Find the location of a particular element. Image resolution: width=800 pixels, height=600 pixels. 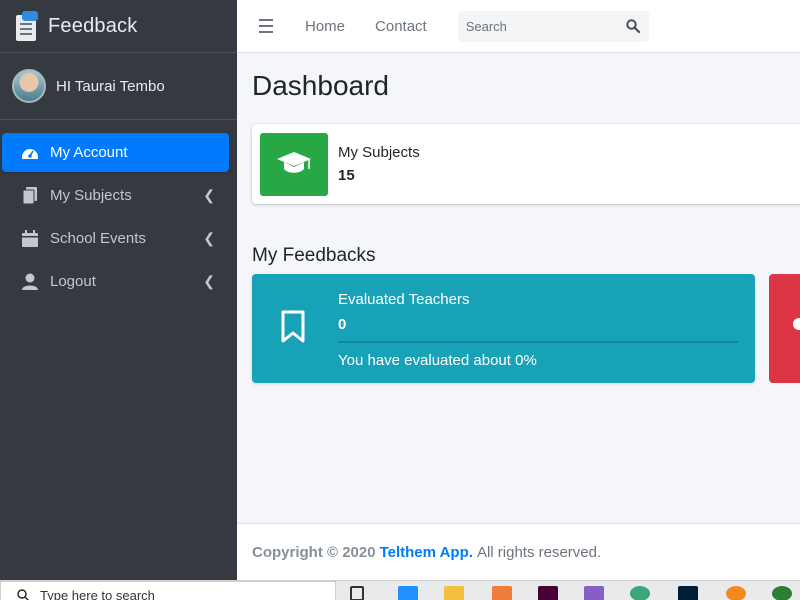

taskbar-search: Type here to search is located at coordinates (168, 590).